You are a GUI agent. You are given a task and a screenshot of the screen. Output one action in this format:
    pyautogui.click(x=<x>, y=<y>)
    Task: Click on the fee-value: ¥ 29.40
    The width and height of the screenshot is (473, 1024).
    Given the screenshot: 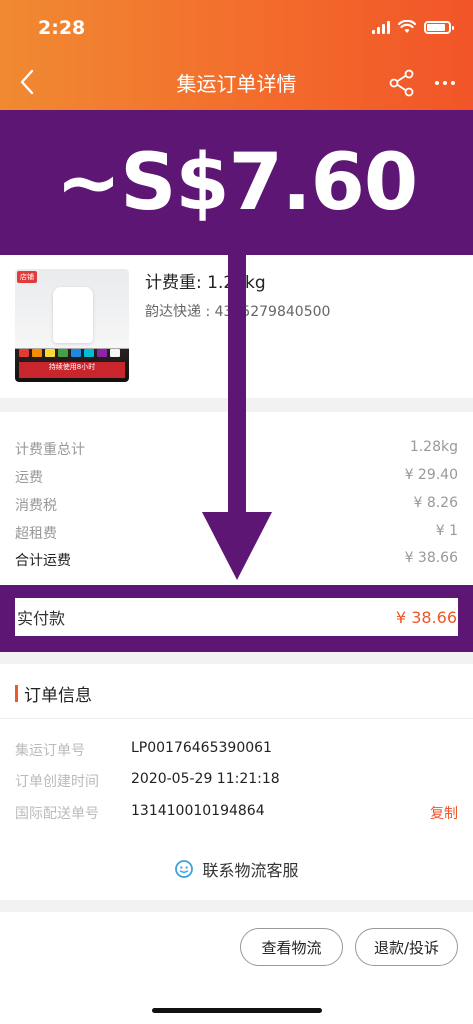 What is the action you would take?
    pyautogui.click(x=431, y=475)
    